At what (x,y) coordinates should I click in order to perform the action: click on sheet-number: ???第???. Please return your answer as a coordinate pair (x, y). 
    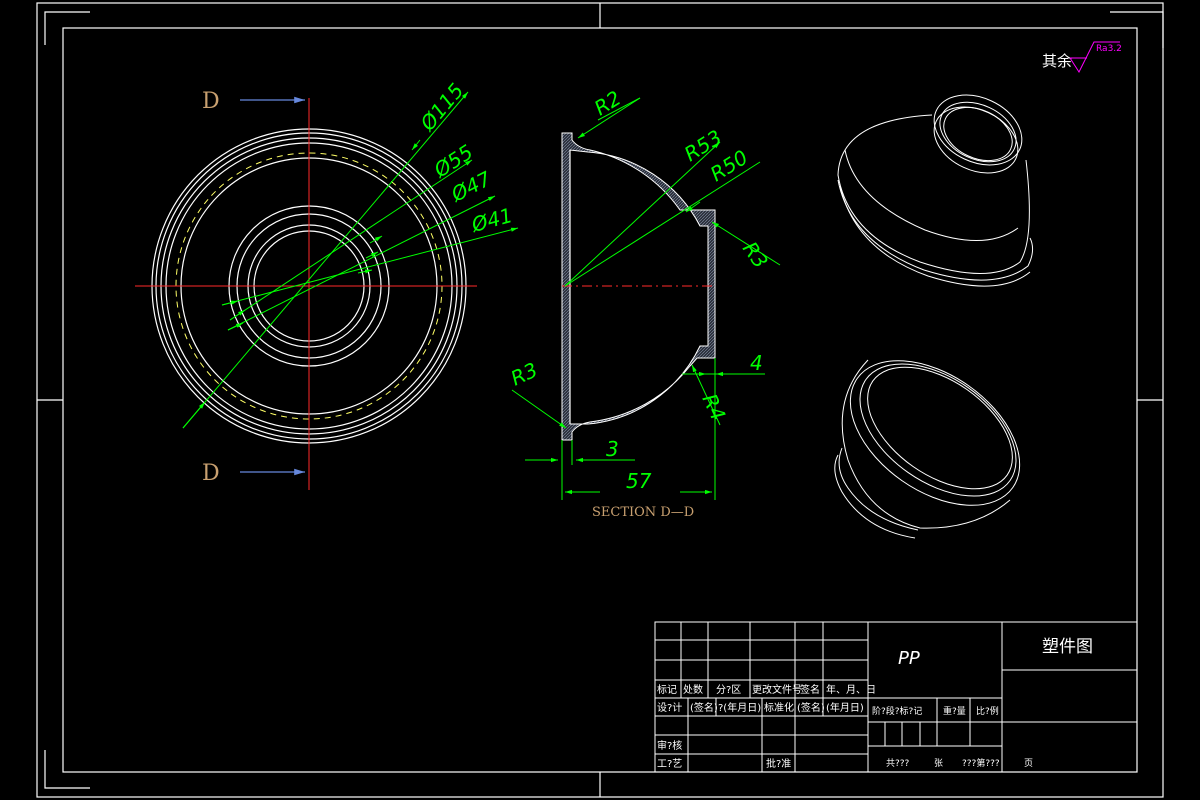
    Looking at the image, I should click on (981, 763).